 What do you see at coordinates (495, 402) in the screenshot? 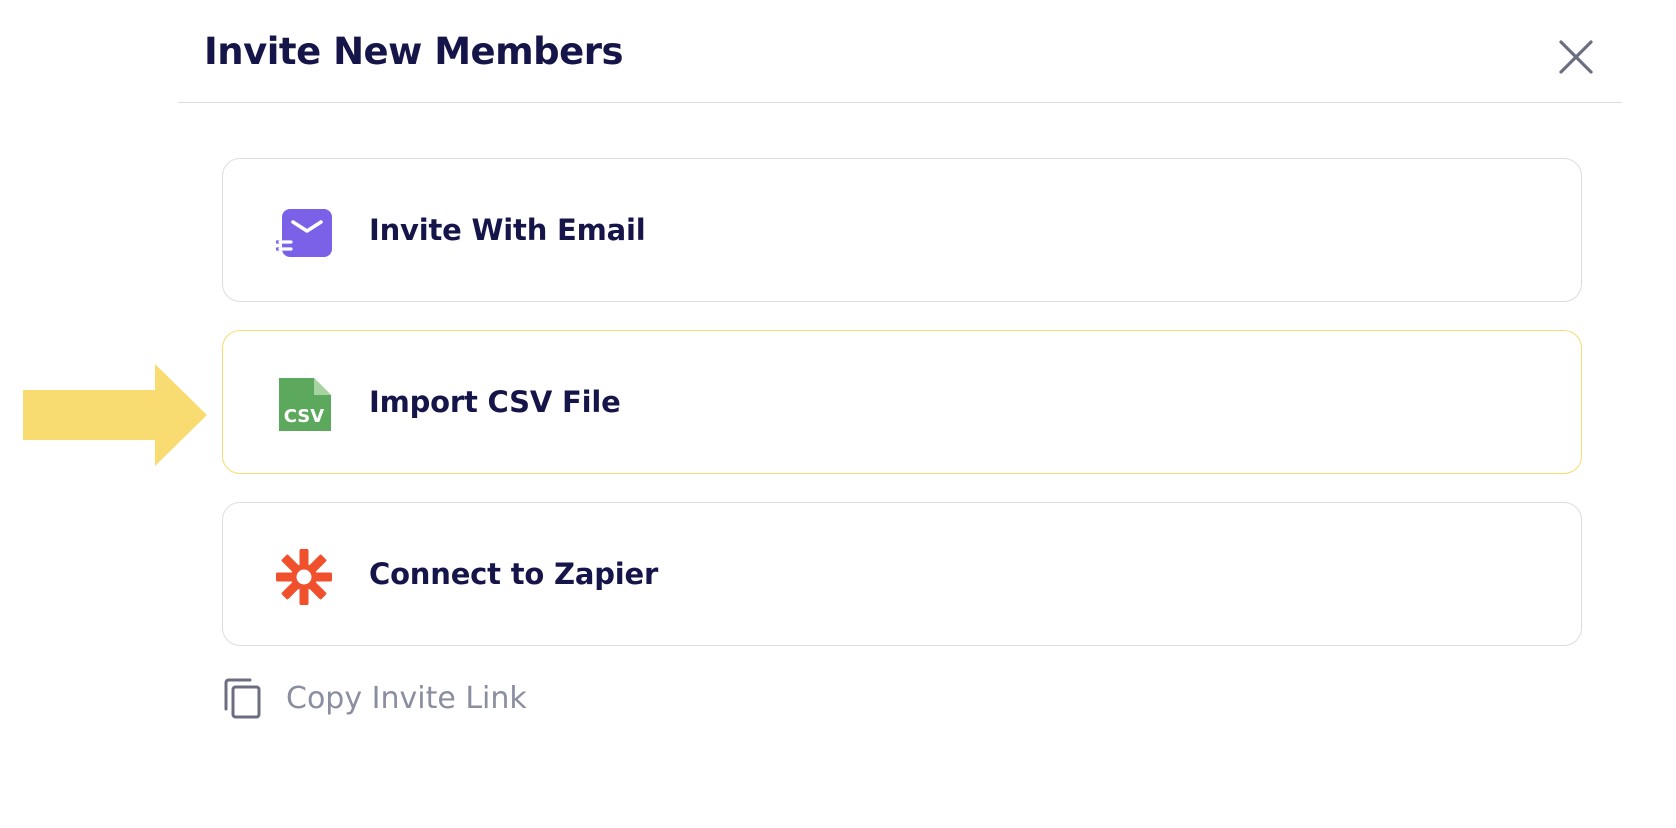
I see `option-label: Import CSV File` at bounding box center [495, 402].